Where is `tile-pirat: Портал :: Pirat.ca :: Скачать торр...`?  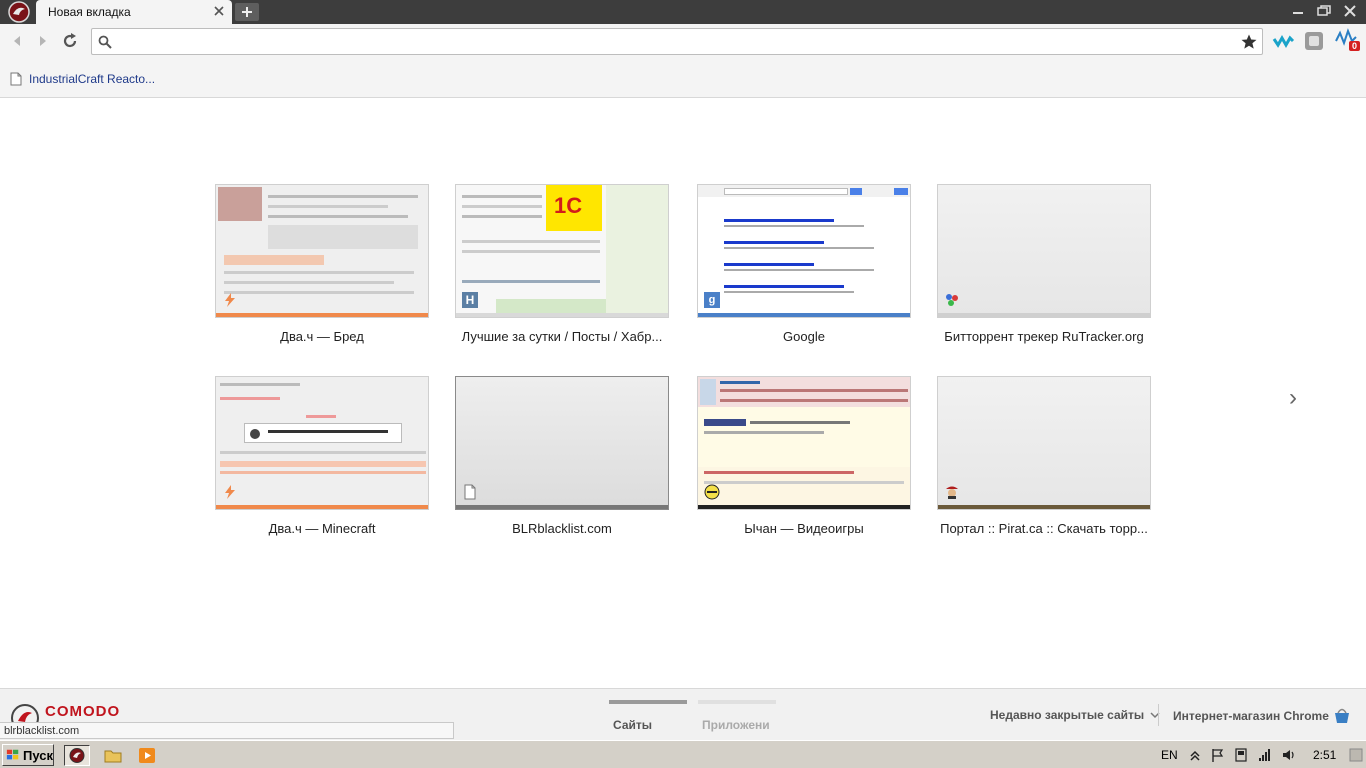
tile-pirat: Портал :: Pirat.ca :: Скачать торр... is located at coordinates (1044, 460).